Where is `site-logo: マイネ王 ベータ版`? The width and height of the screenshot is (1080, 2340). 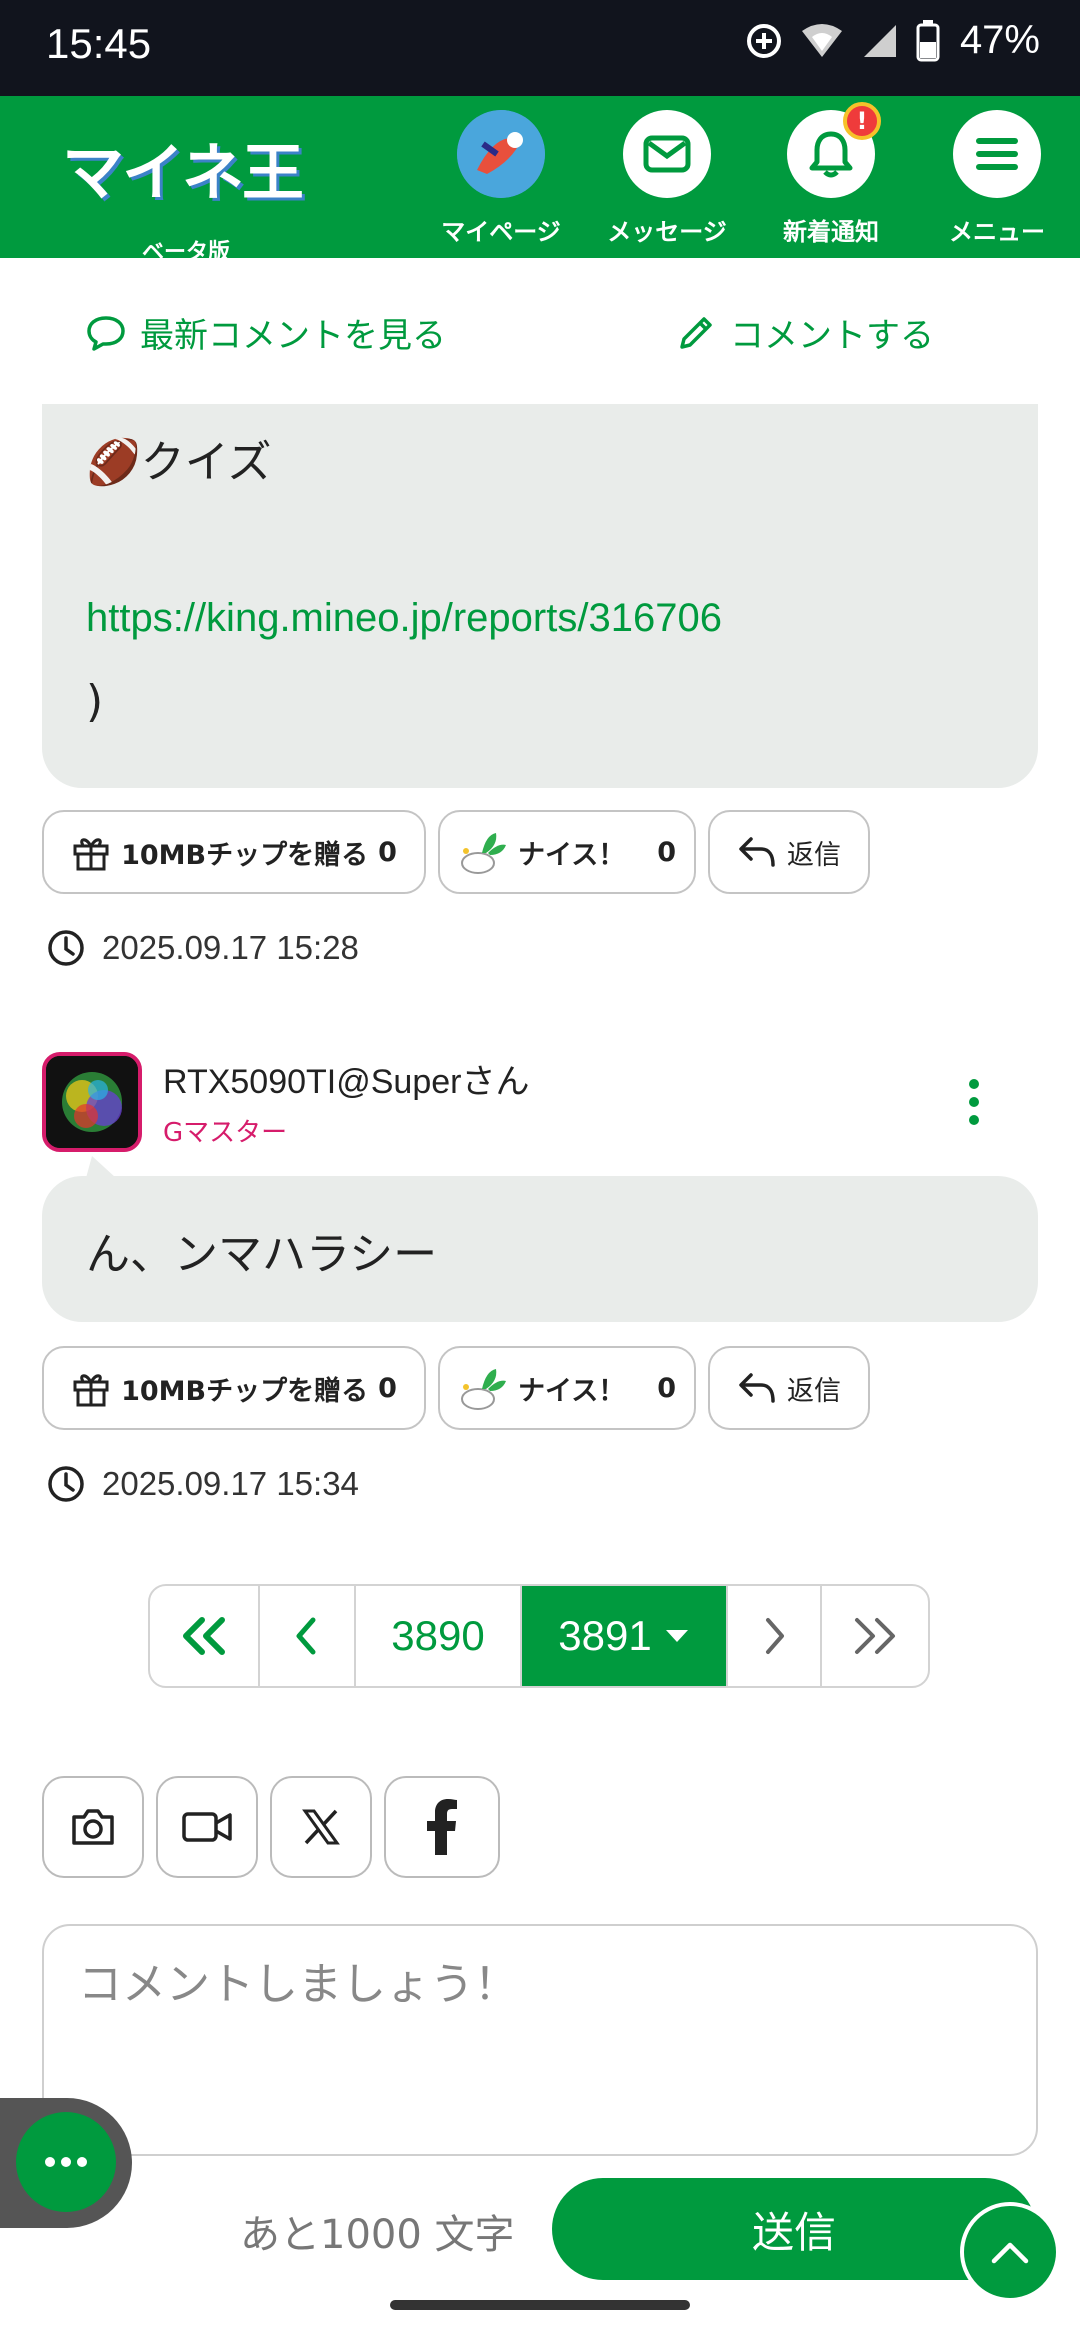
site-logo: マイネ王 ベータ版 is located at coordinates (183, 193).